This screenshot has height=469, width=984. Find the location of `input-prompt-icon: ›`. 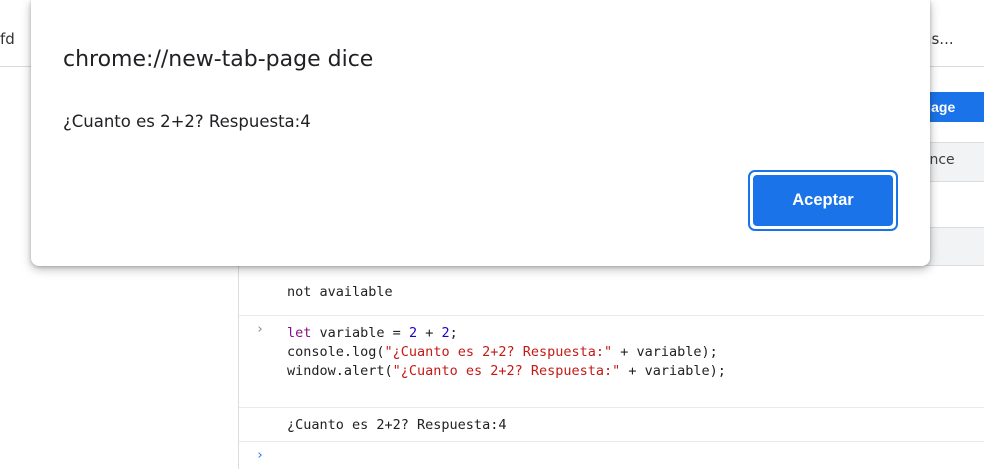

input-prompt-icon: › is located at coordinates (260, 455).